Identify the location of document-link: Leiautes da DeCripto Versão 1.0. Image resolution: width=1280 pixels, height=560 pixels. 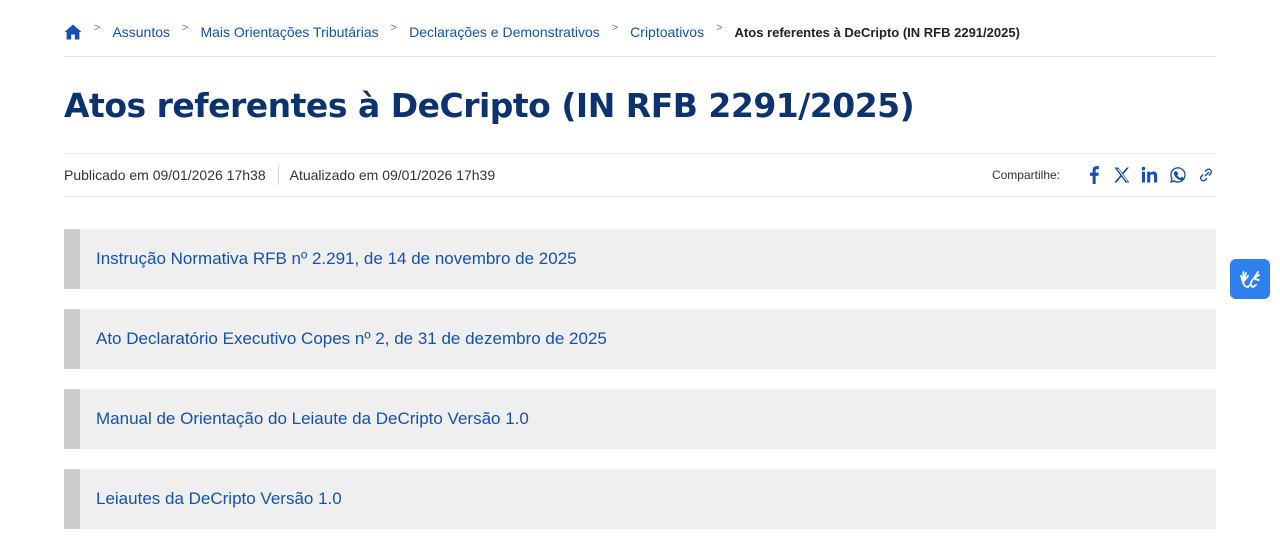
(219, 499).